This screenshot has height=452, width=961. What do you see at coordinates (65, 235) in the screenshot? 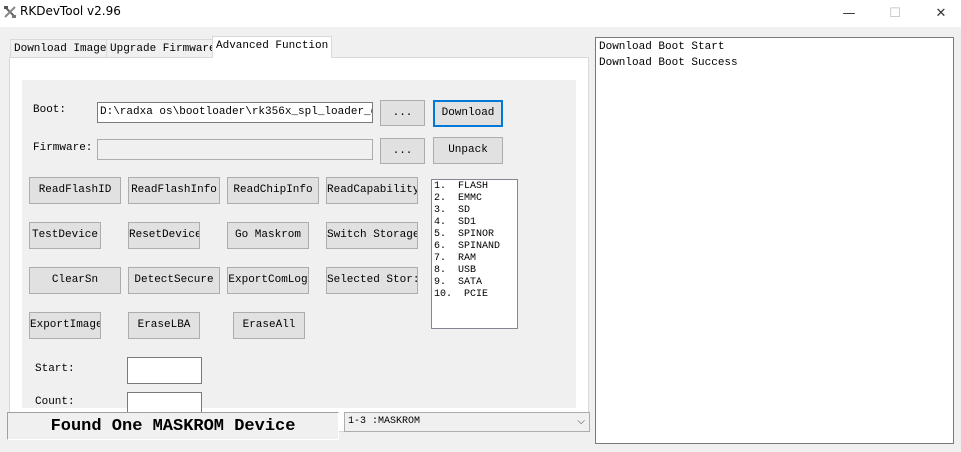
I see `test-device-button: TestDevice` at bounding box center [65, 235].